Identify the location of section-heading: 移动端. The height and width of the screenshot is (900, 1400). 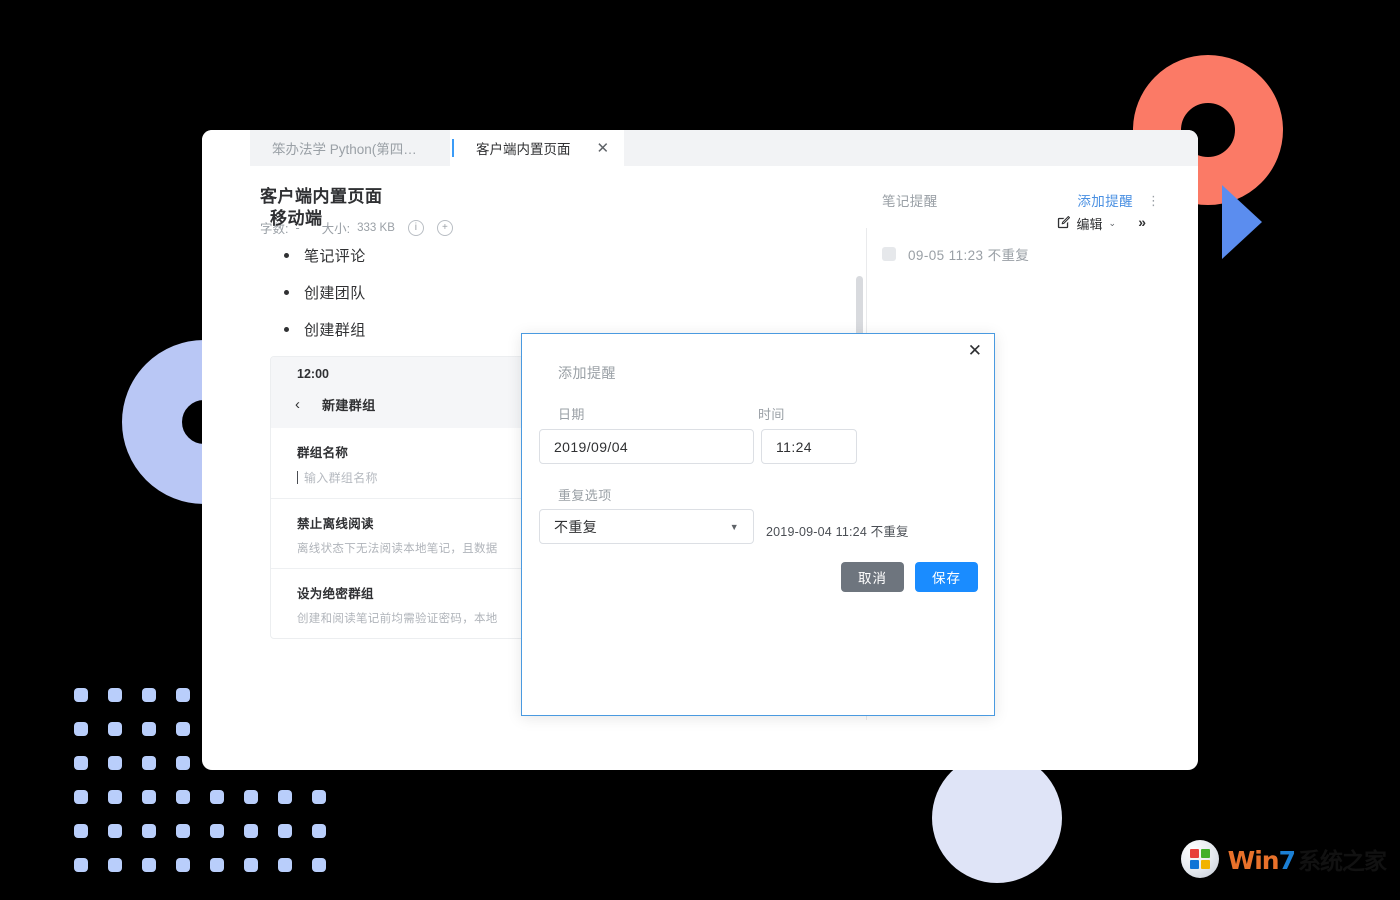
(296, 218).